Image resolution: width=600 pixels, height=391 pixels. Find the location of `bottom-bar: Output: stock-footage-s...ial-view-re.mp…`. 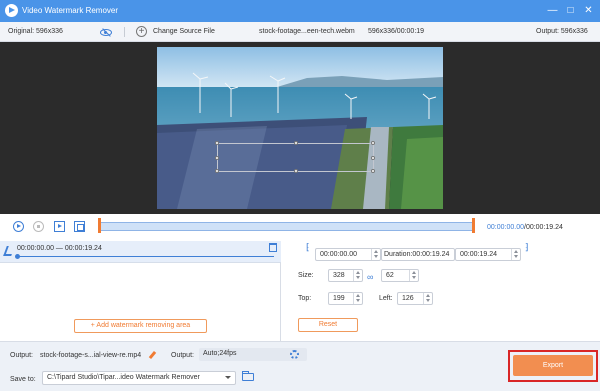

bottom-bar: Output: stock-footage-s...ial-view-re.mp… is located at coordinates (300, 366).